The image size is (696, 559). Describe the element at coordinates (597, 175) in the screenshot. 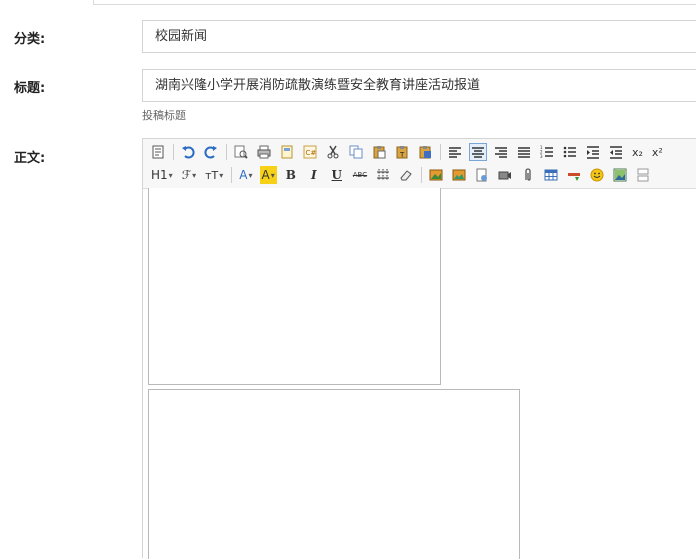

I see `emotion-icon` at that location.